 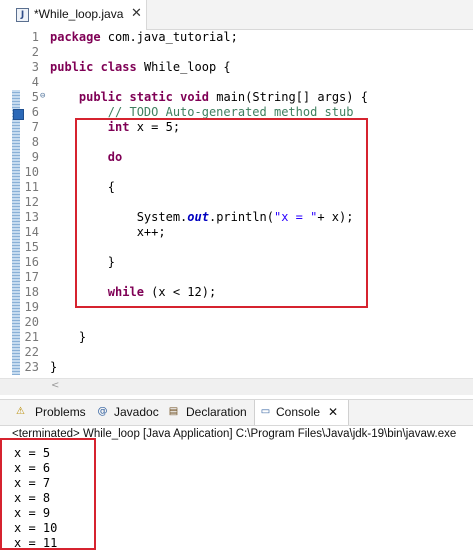 I want to click on code-line: public static void main(String[] args) {, so click(x=260, y=97).